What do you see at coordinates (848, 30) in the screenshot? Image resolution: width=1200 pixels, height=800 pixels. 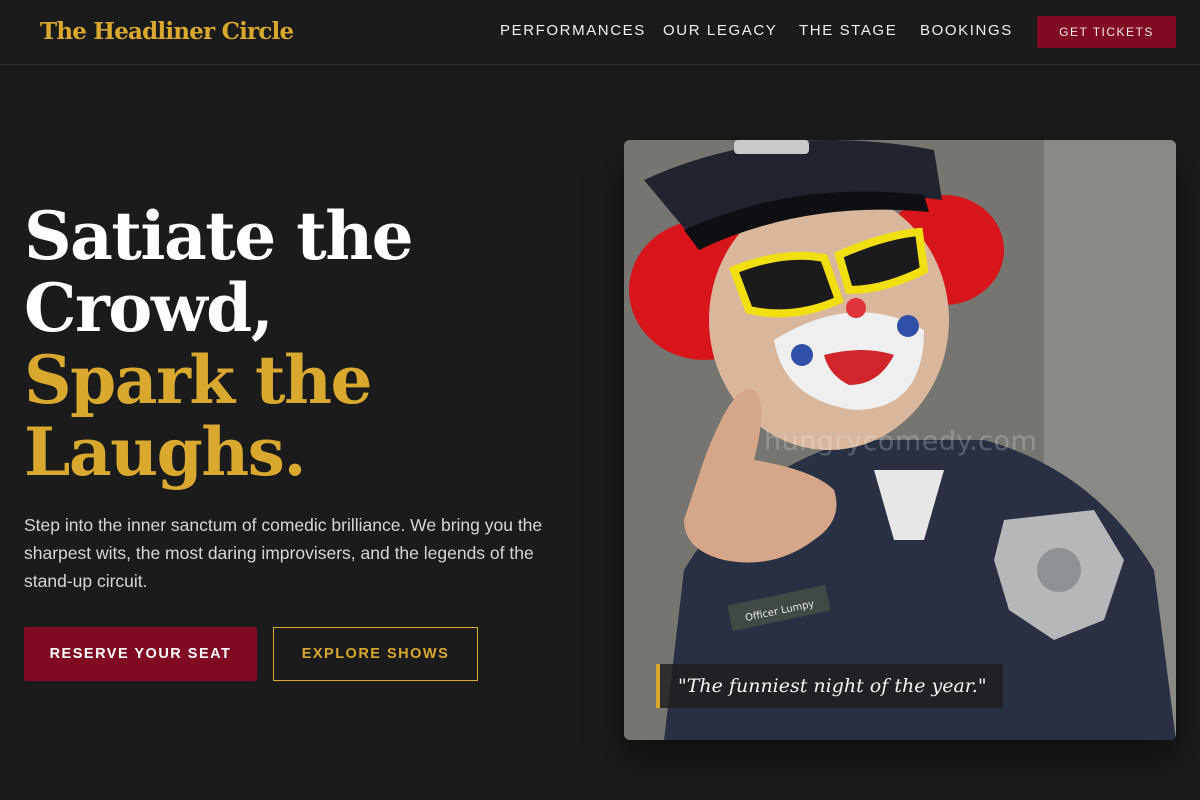 I see `nav-item-the-stage: THE STAGE` at bounding box center [848, 30].